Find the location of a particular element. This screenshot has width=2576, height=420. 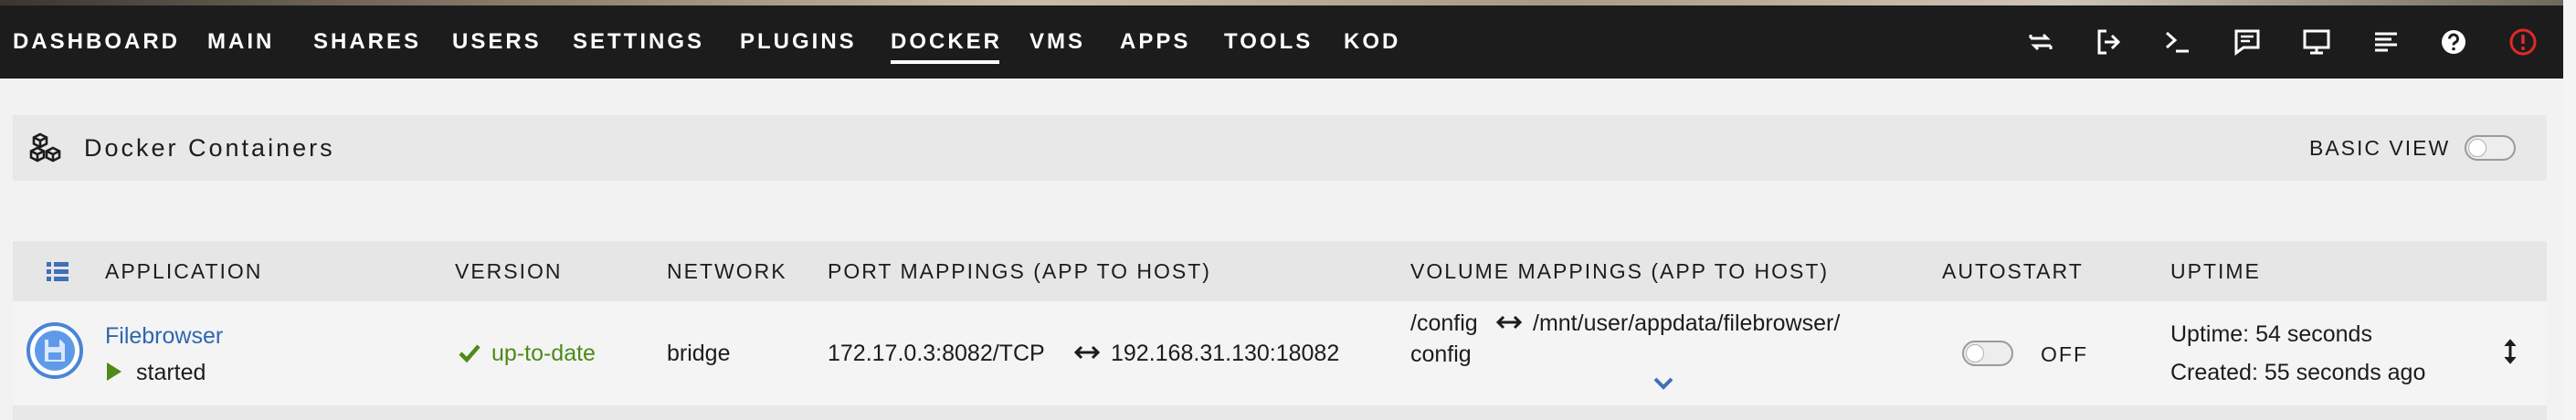

app-name-link: Filebrowser is located at coordinates (164, 336).